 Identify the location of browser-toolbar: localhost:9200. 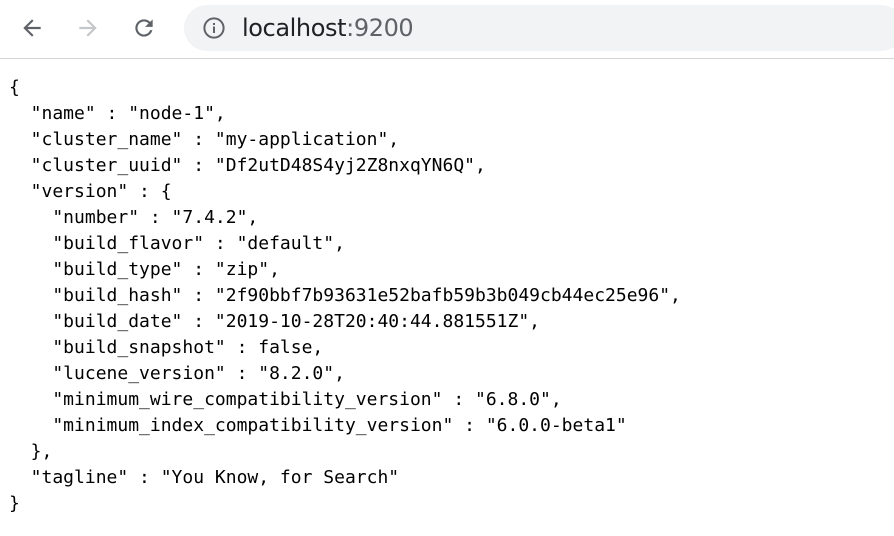
(447, 29).